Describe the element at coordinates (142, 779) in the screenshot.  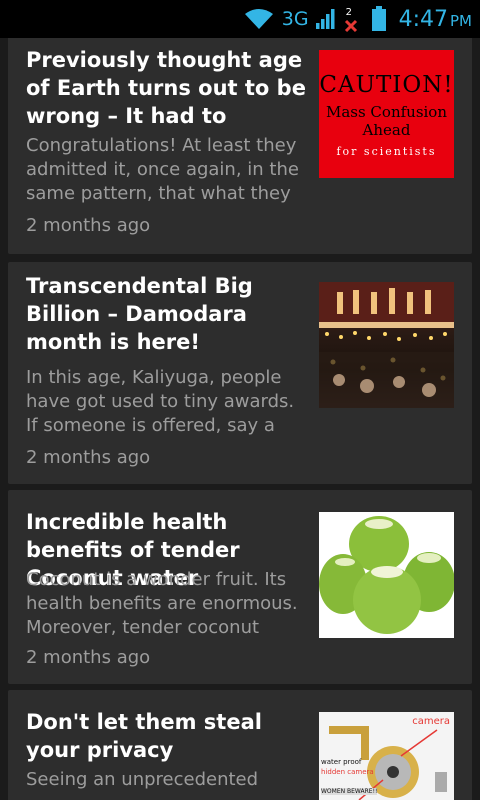
I see `article-snippet: Seeing an unprecedented` at that location.